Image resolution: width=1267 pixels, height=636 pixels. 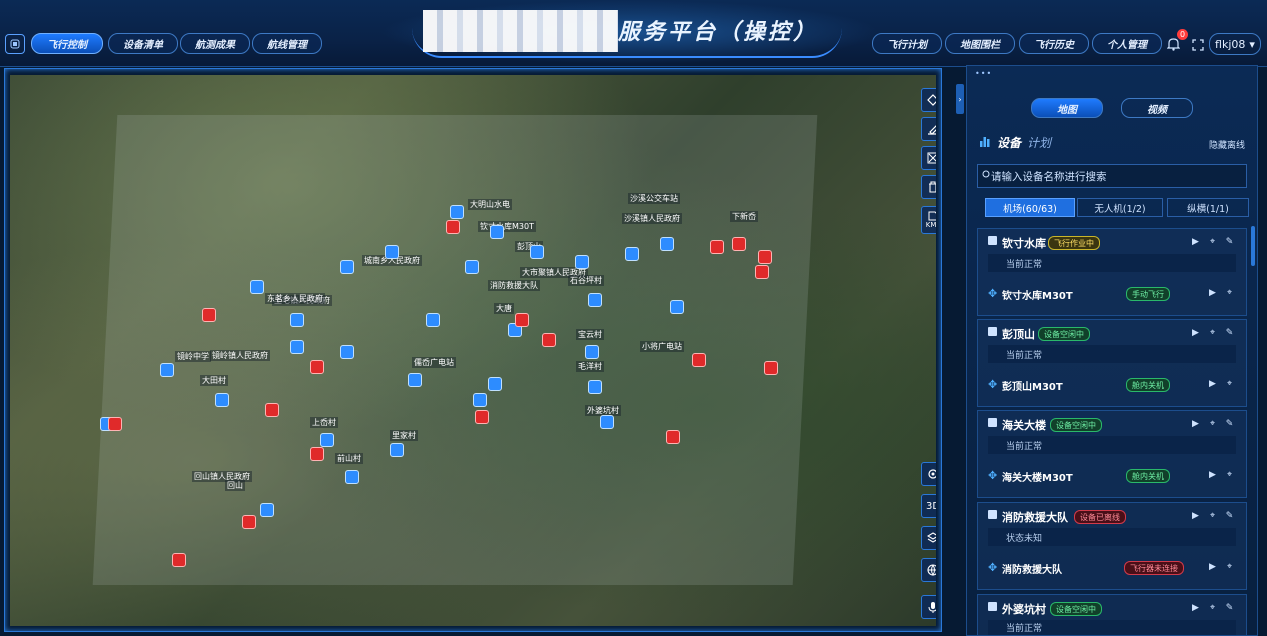 I want to click on search-input: 请输入设备名称进行搜索, so click(x=1112, y=176).